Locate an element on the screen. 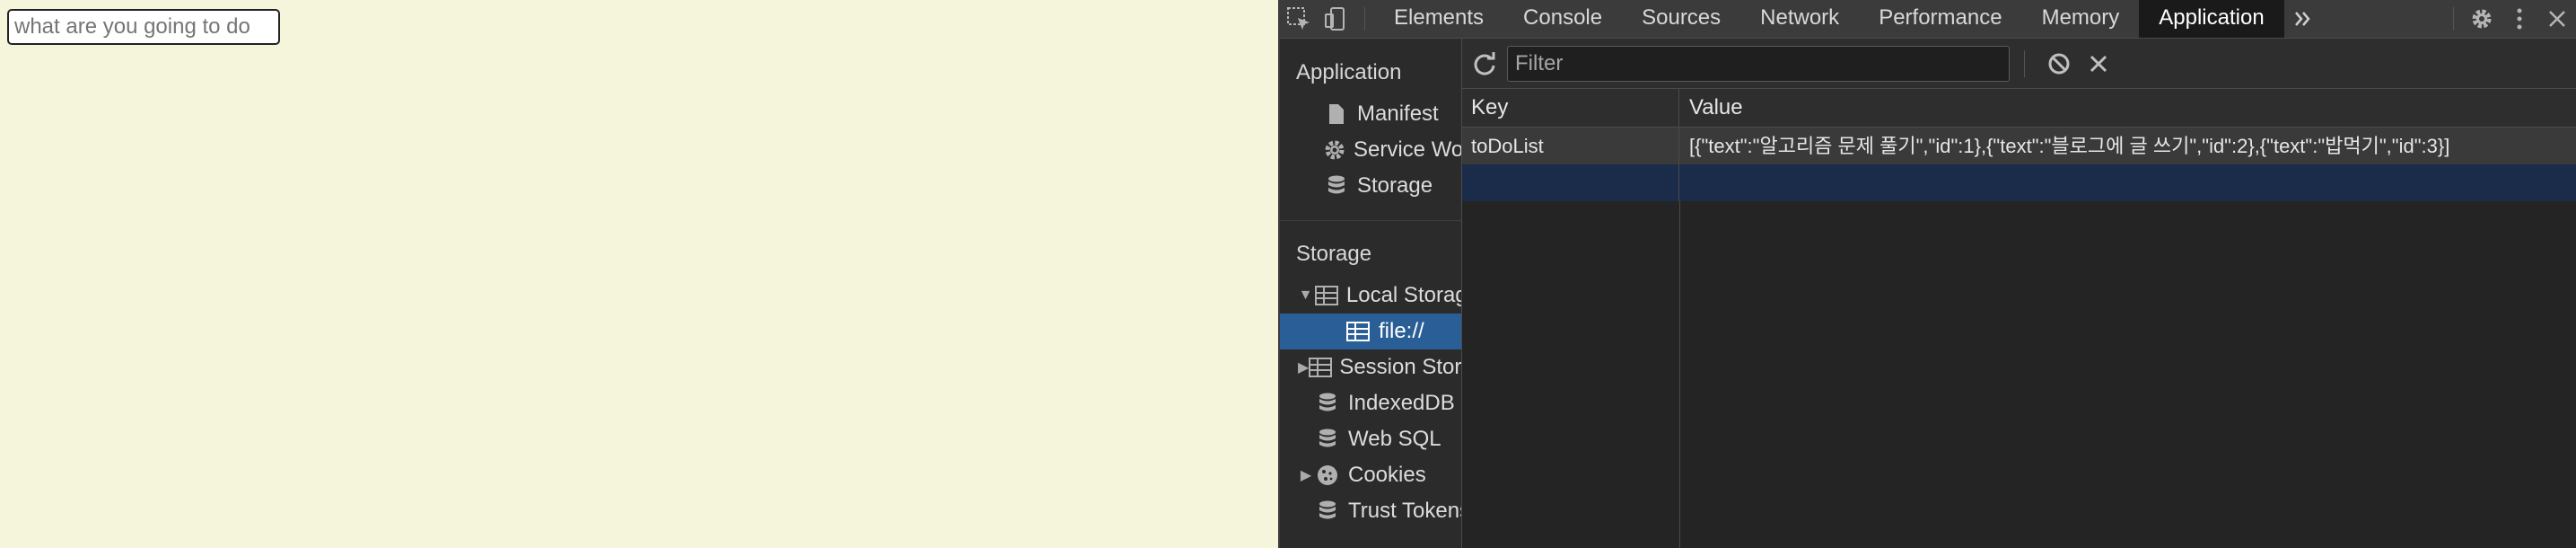 The width and height of the screenshot is (2576, 548). cell-value-empty is located at coordinates (2128, 182).